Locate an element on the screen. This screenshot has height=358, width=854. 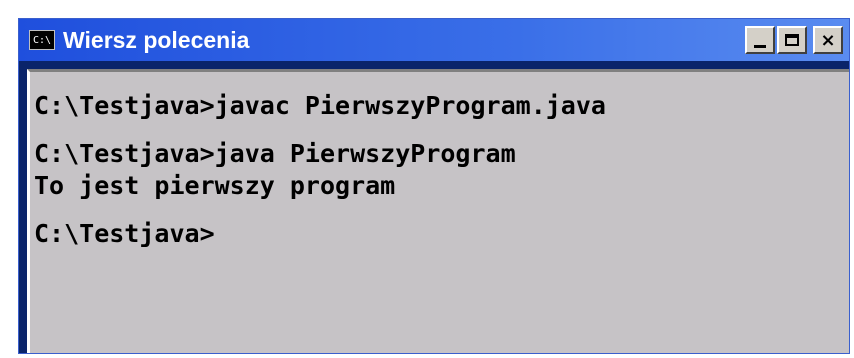
minimize-button is located at coordinates (760, 40).